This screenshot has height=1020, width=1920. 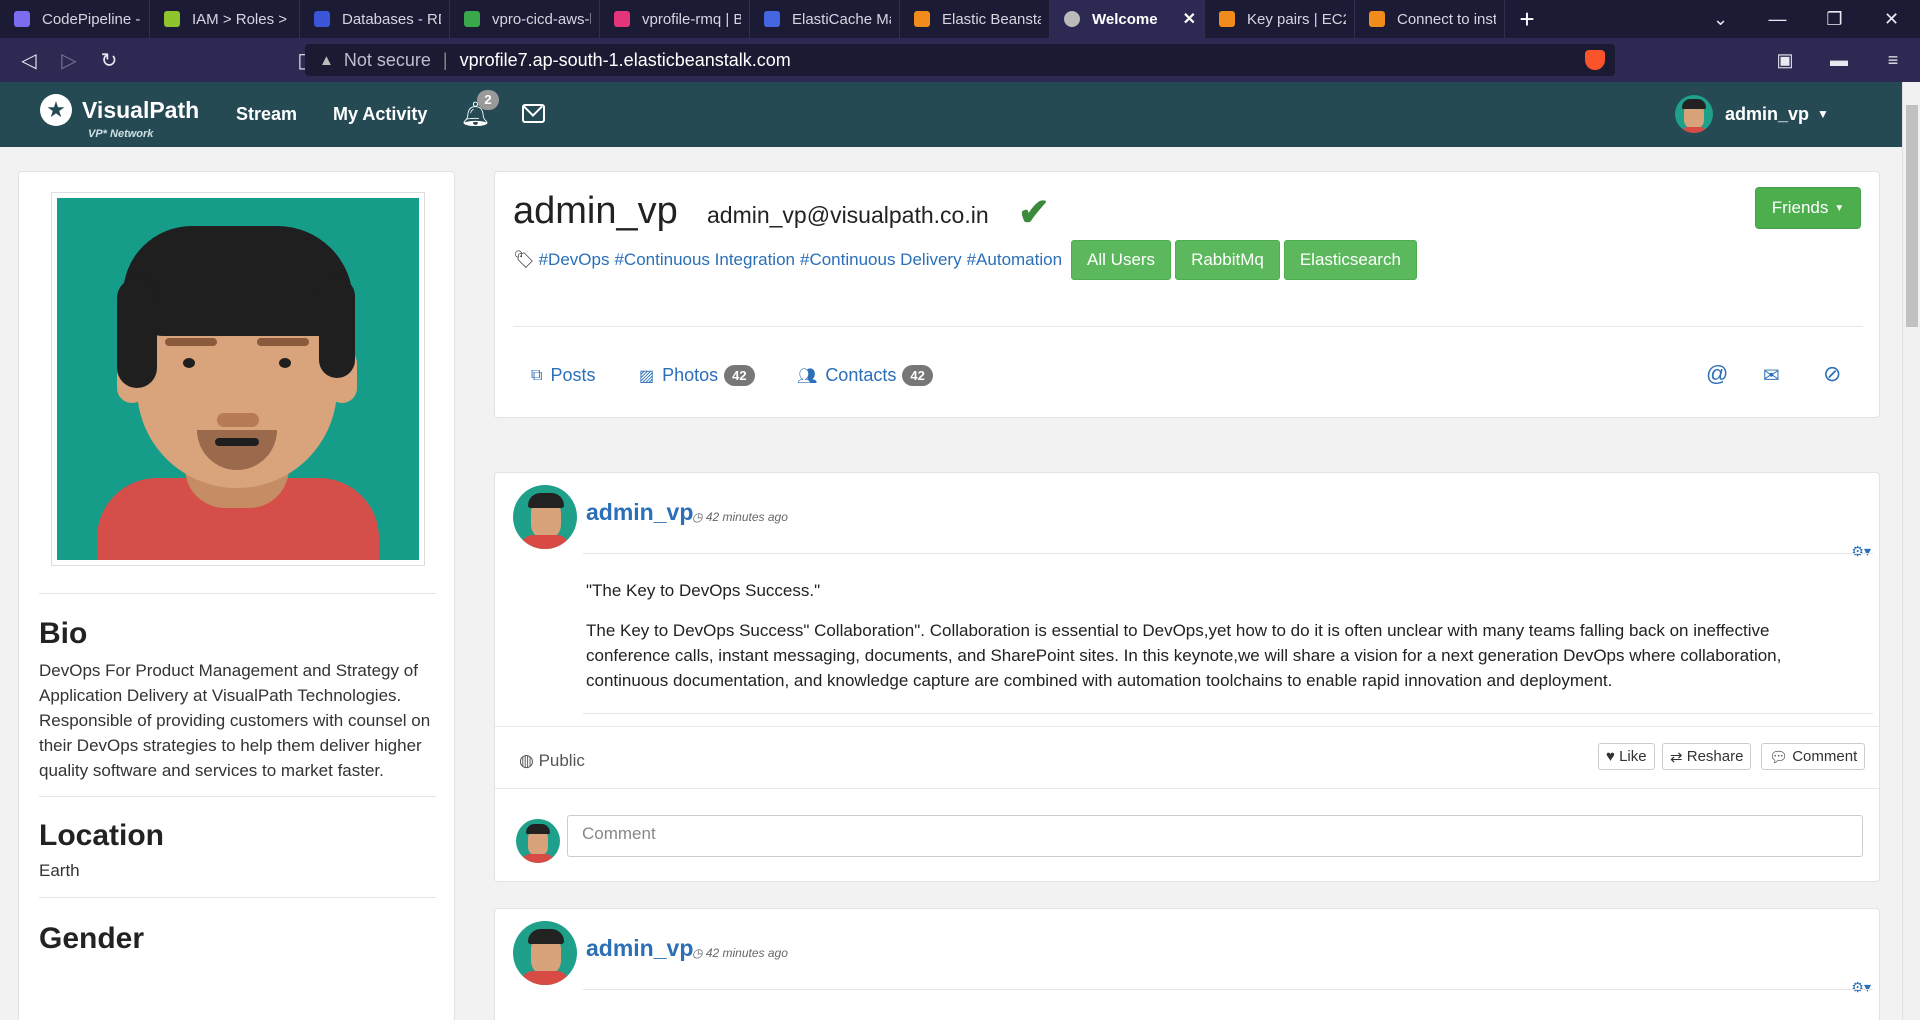 What do you see at coordinates (1720, 19) in the screenshot?
I see `tab-search-chevron-icon: ⌄` at bounding box center [1720, 19].